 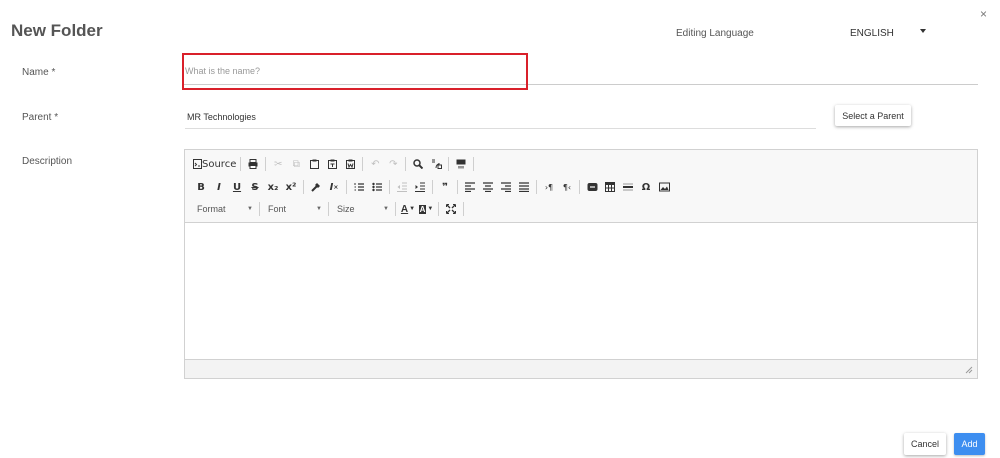 I want to click on outdent-icon, so click(x=402, y=187).